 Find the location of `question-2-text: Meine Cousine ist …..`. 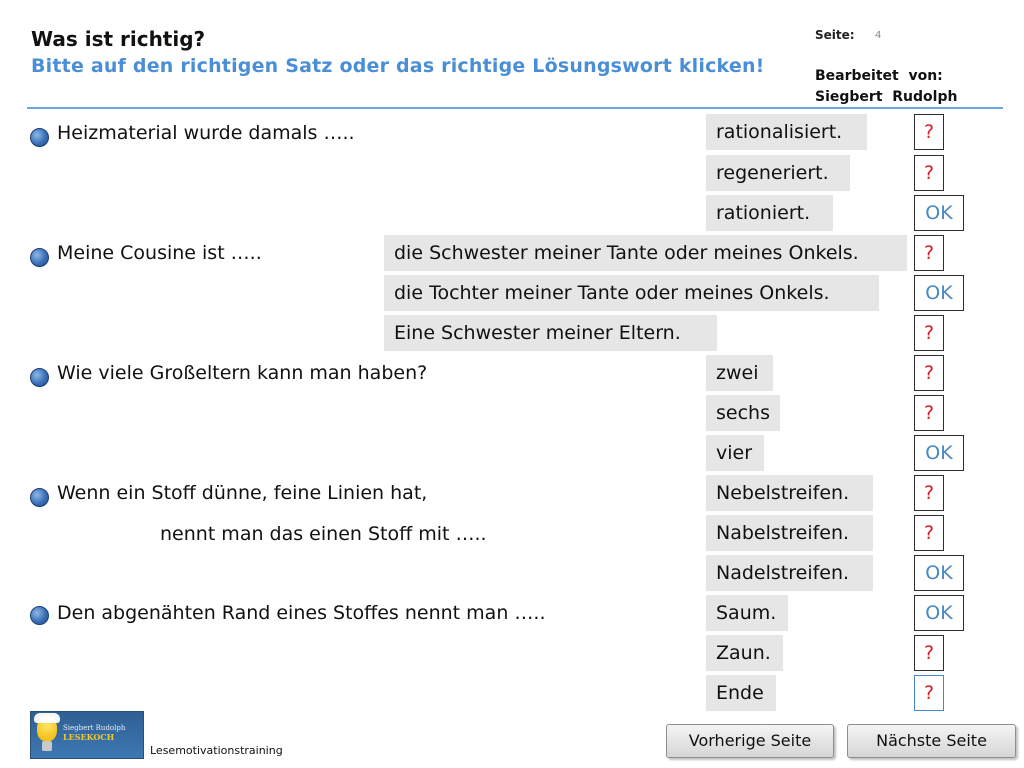

question-2-text: Meine Cousine ist ….. is located at coordinates (159, 253).